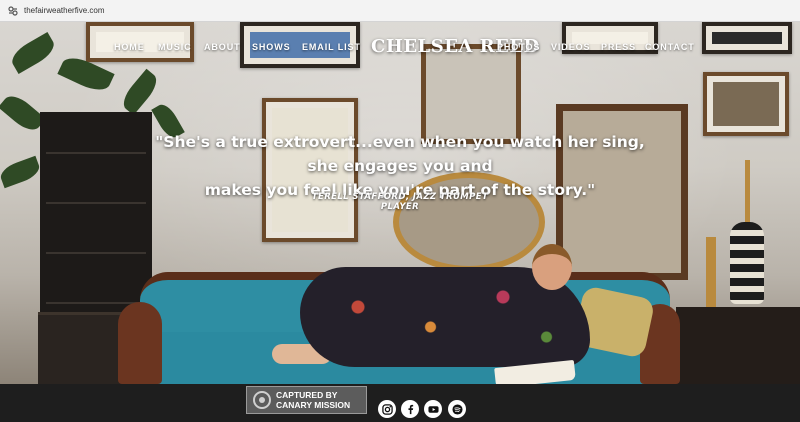 The image size is (800, 422). Describe the element at coordinates (313, 405) in the screenshot. I see `stamp-text: CANARY MISSION` at that location.